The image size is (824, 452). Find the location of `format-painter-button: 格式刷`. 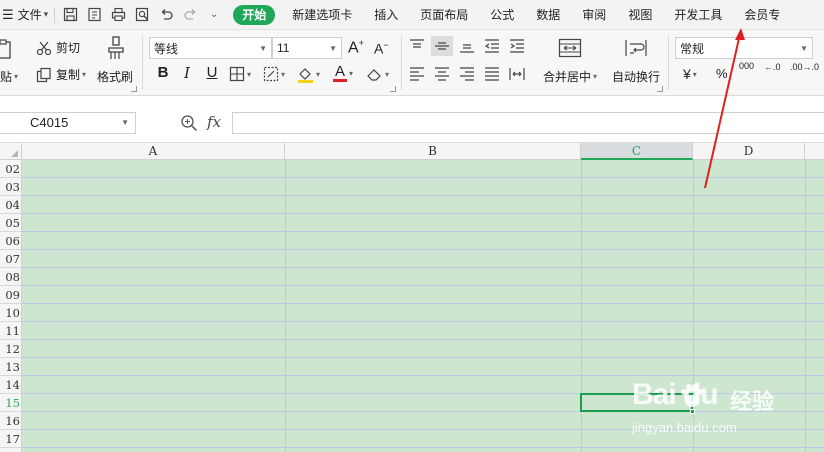

format-painter-button: 格式刷 is located at coordinates (115, 76).